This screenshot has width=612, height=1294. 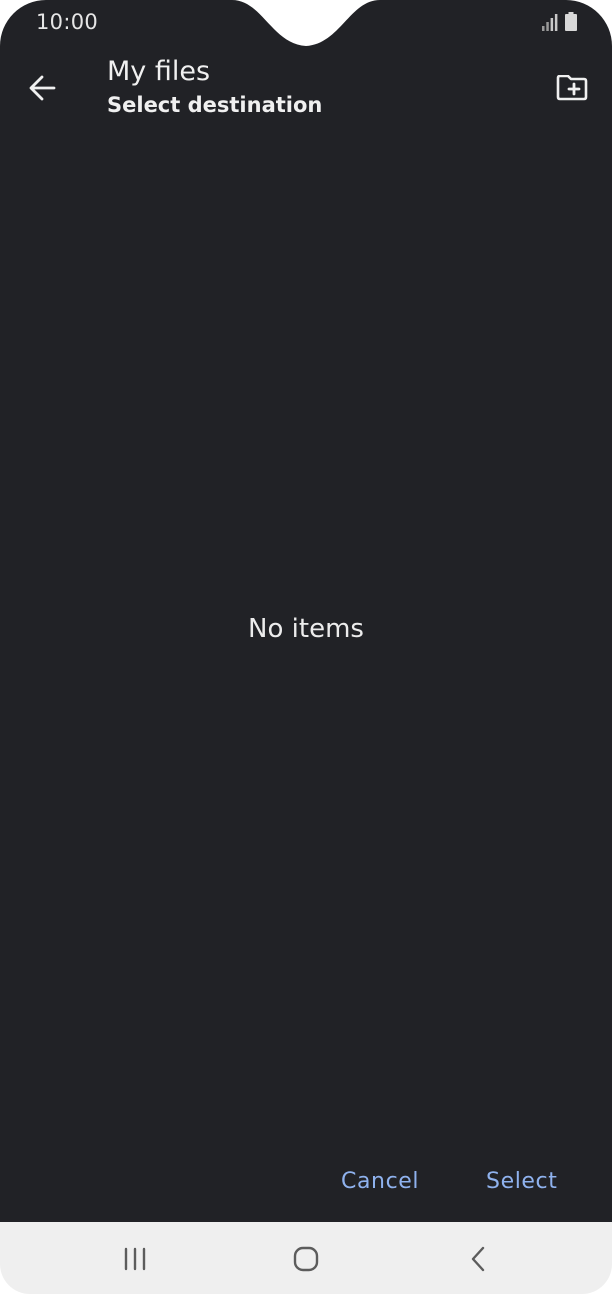 I want to click on arrow-left-icon, so click(x=42, y=88).